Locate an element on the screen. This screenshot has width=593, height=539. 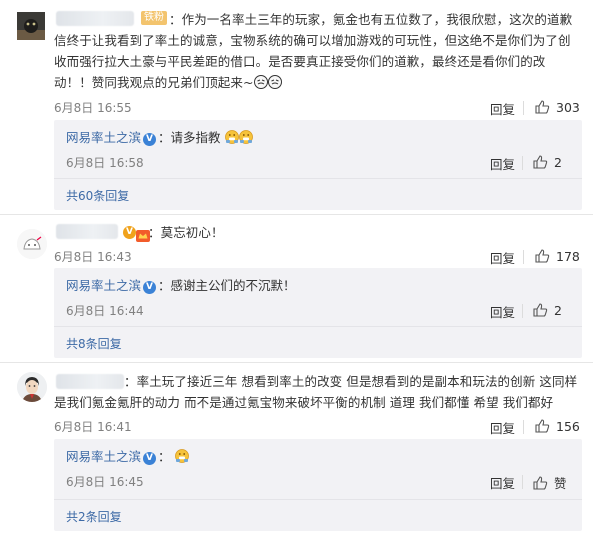
like-button: 156 is located at coordinates (557, 426).